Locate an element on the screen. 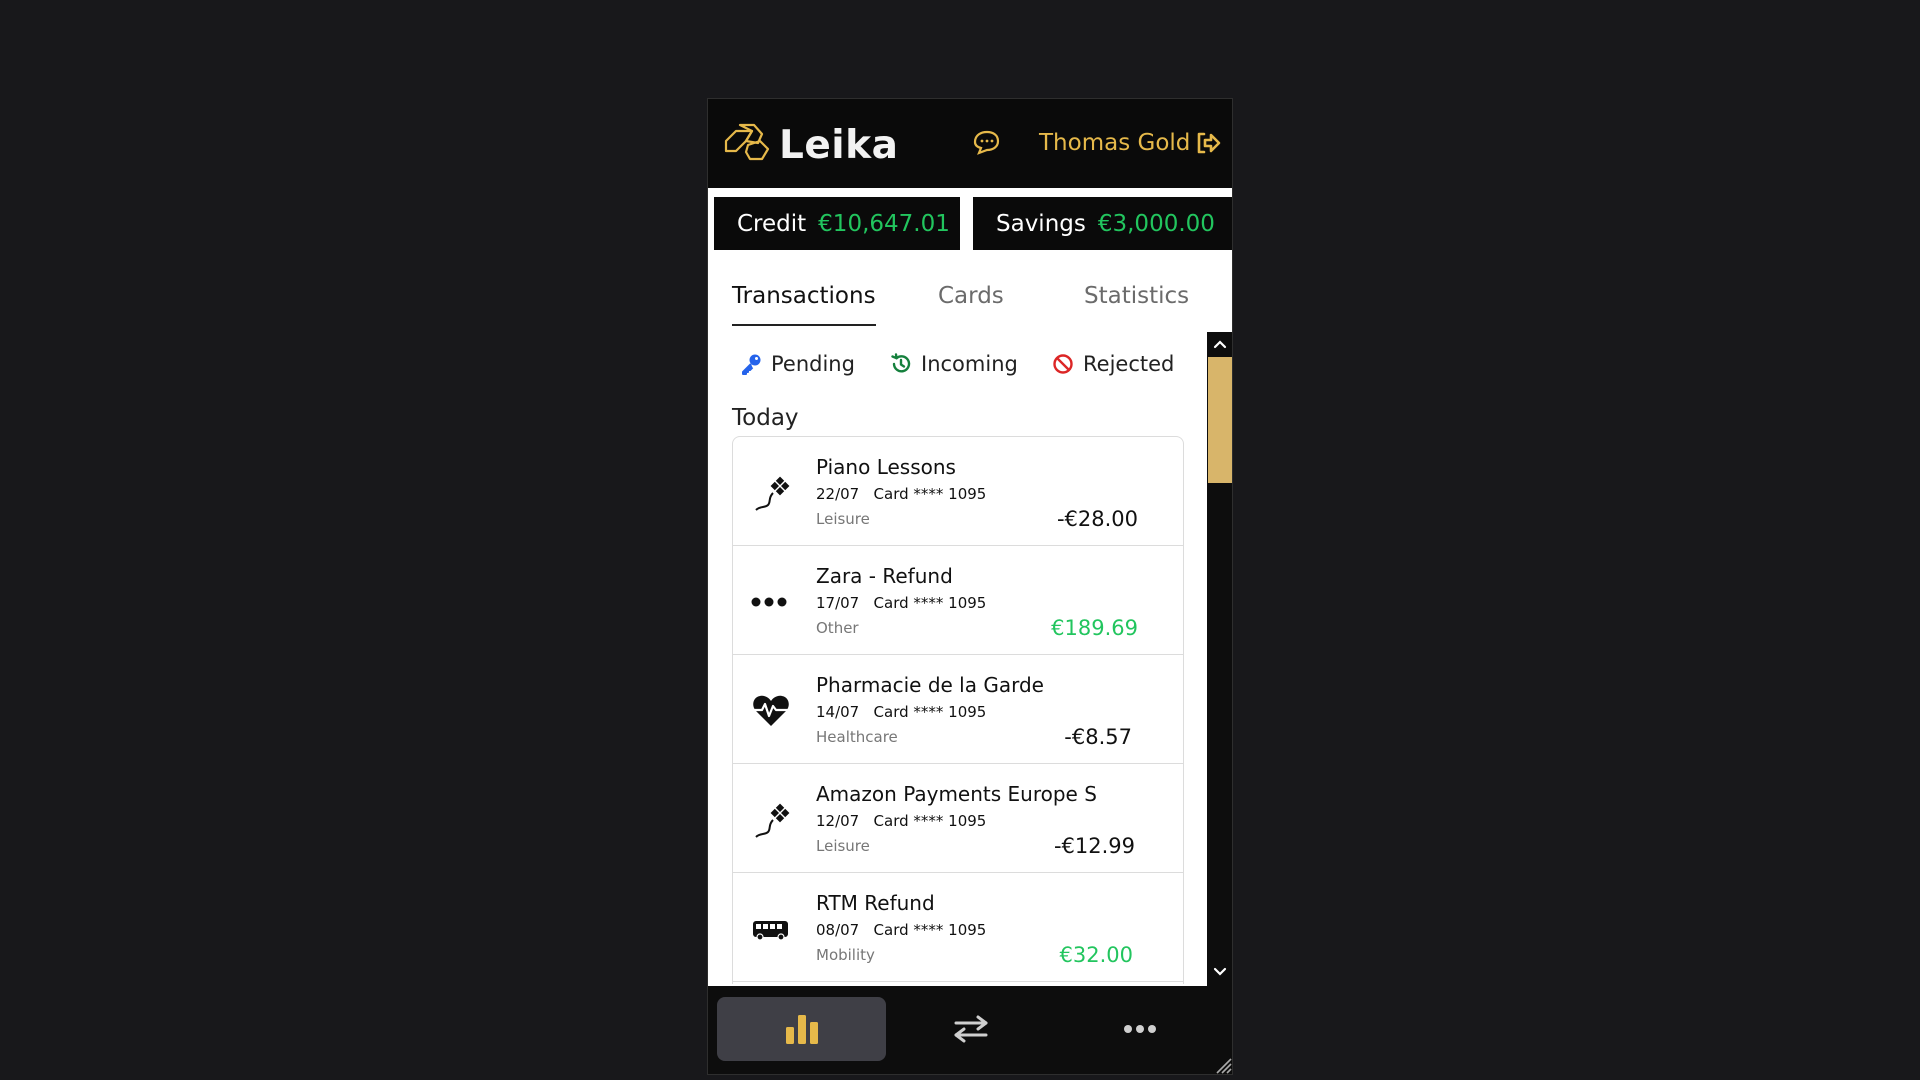 This screenshot has height=1080, width=1920. filter-bar: Pending Incoming Rejected is located at coordinates (958, 367).